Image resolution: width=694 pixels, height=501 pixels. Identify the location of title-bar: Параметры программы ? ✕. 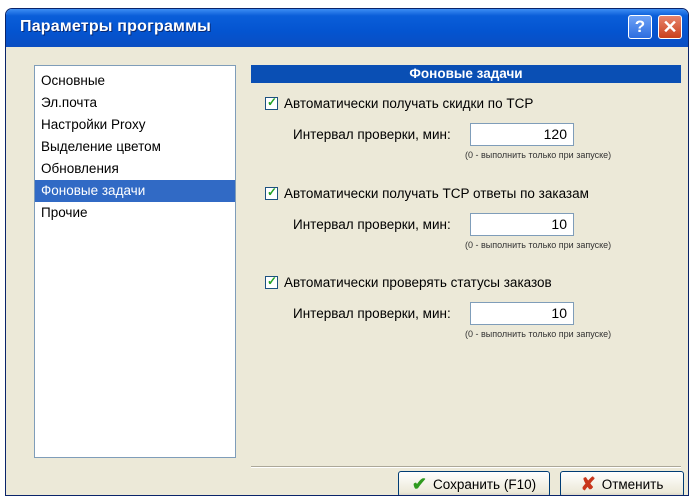
(347, 28).